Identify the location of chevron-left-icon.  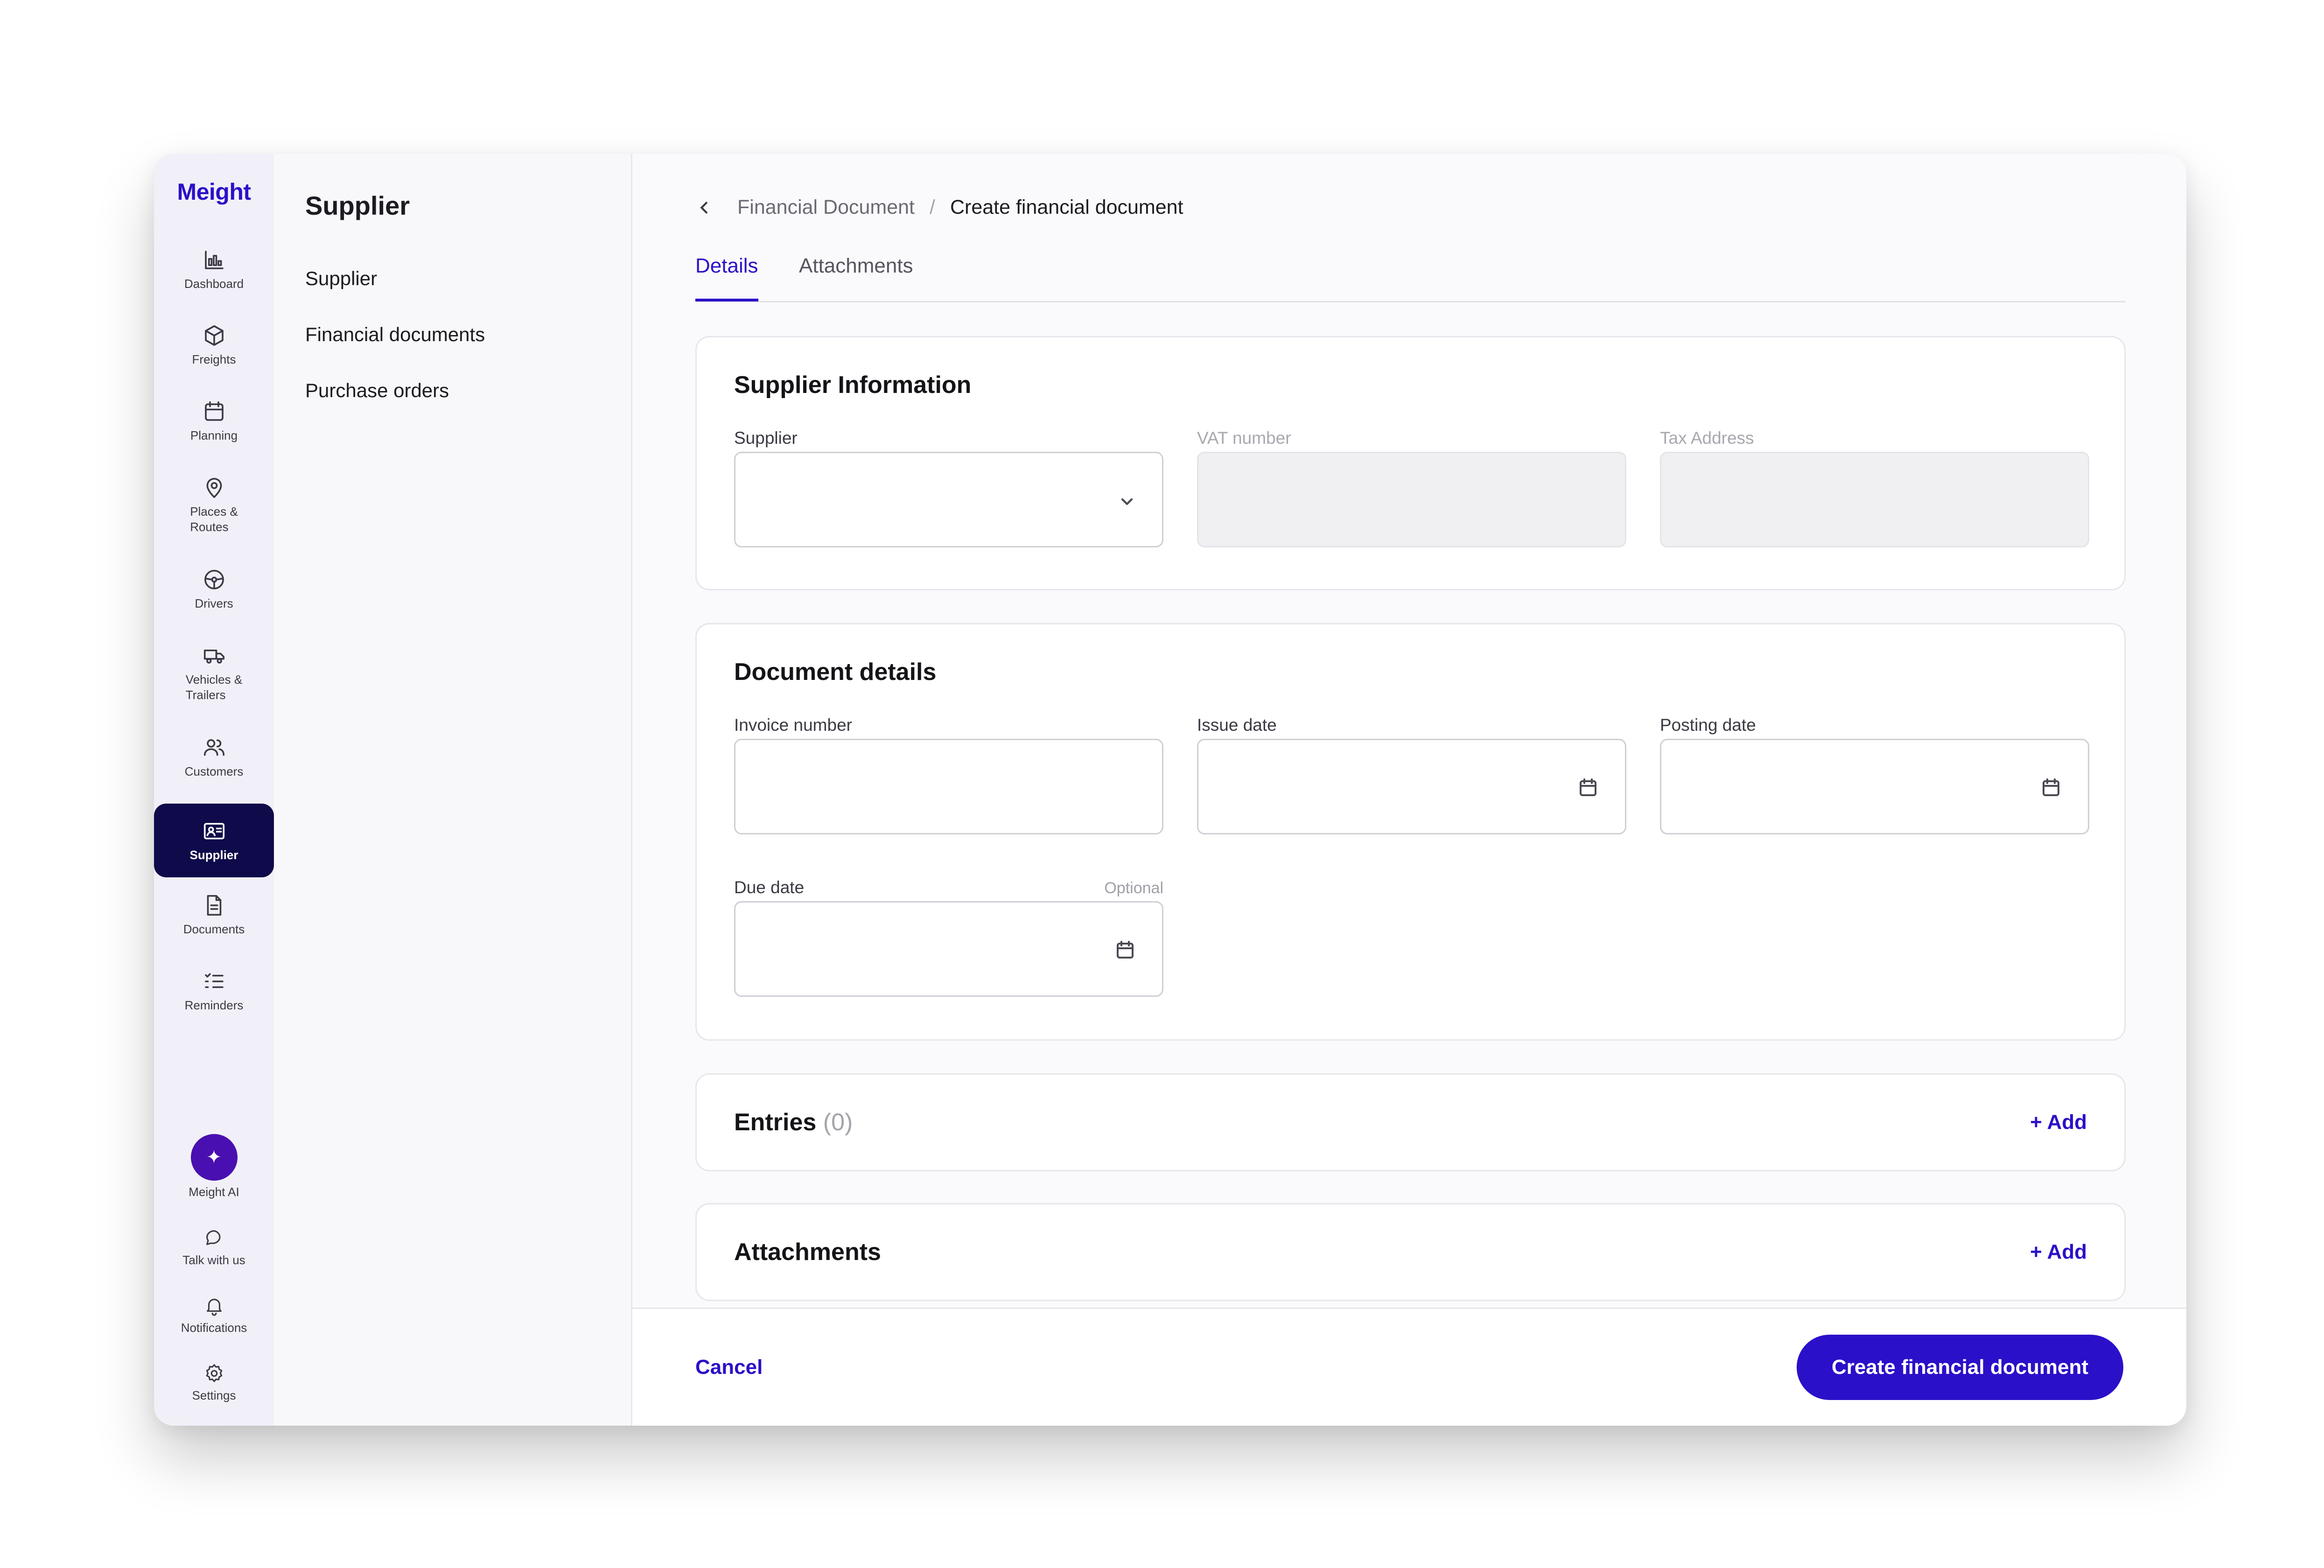
(704, 207).